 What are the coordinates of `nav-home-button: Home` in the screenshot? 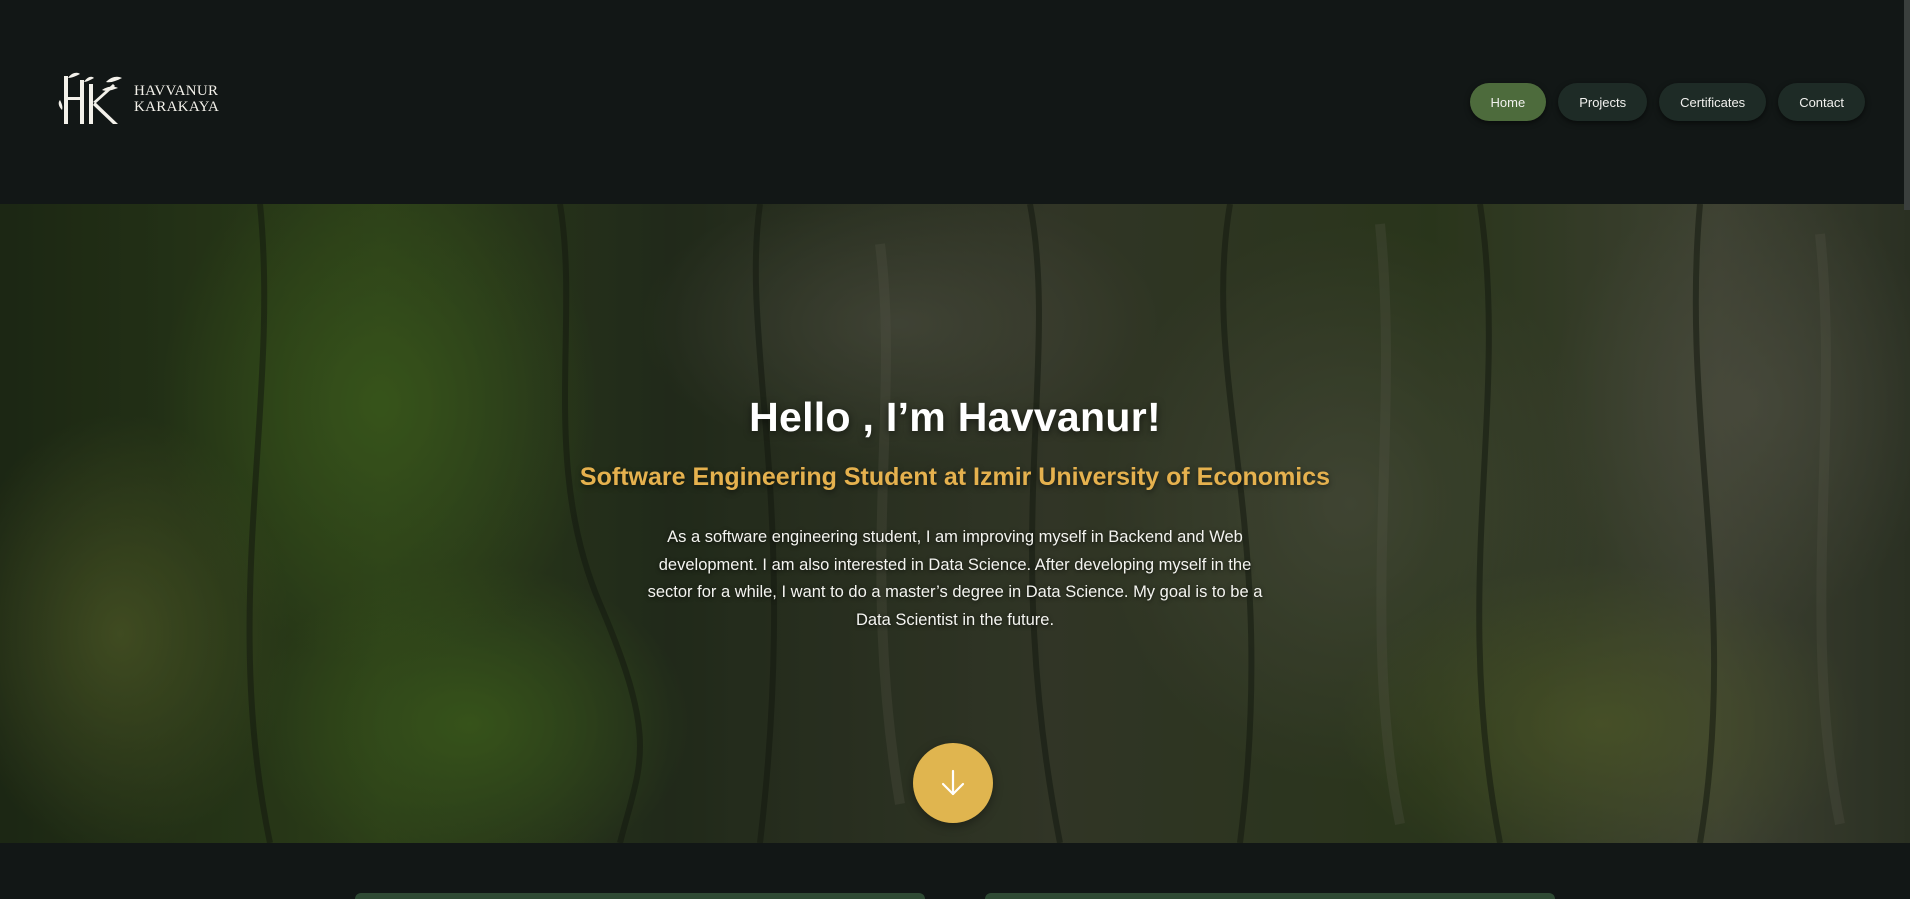 It's located at (1508, 102).